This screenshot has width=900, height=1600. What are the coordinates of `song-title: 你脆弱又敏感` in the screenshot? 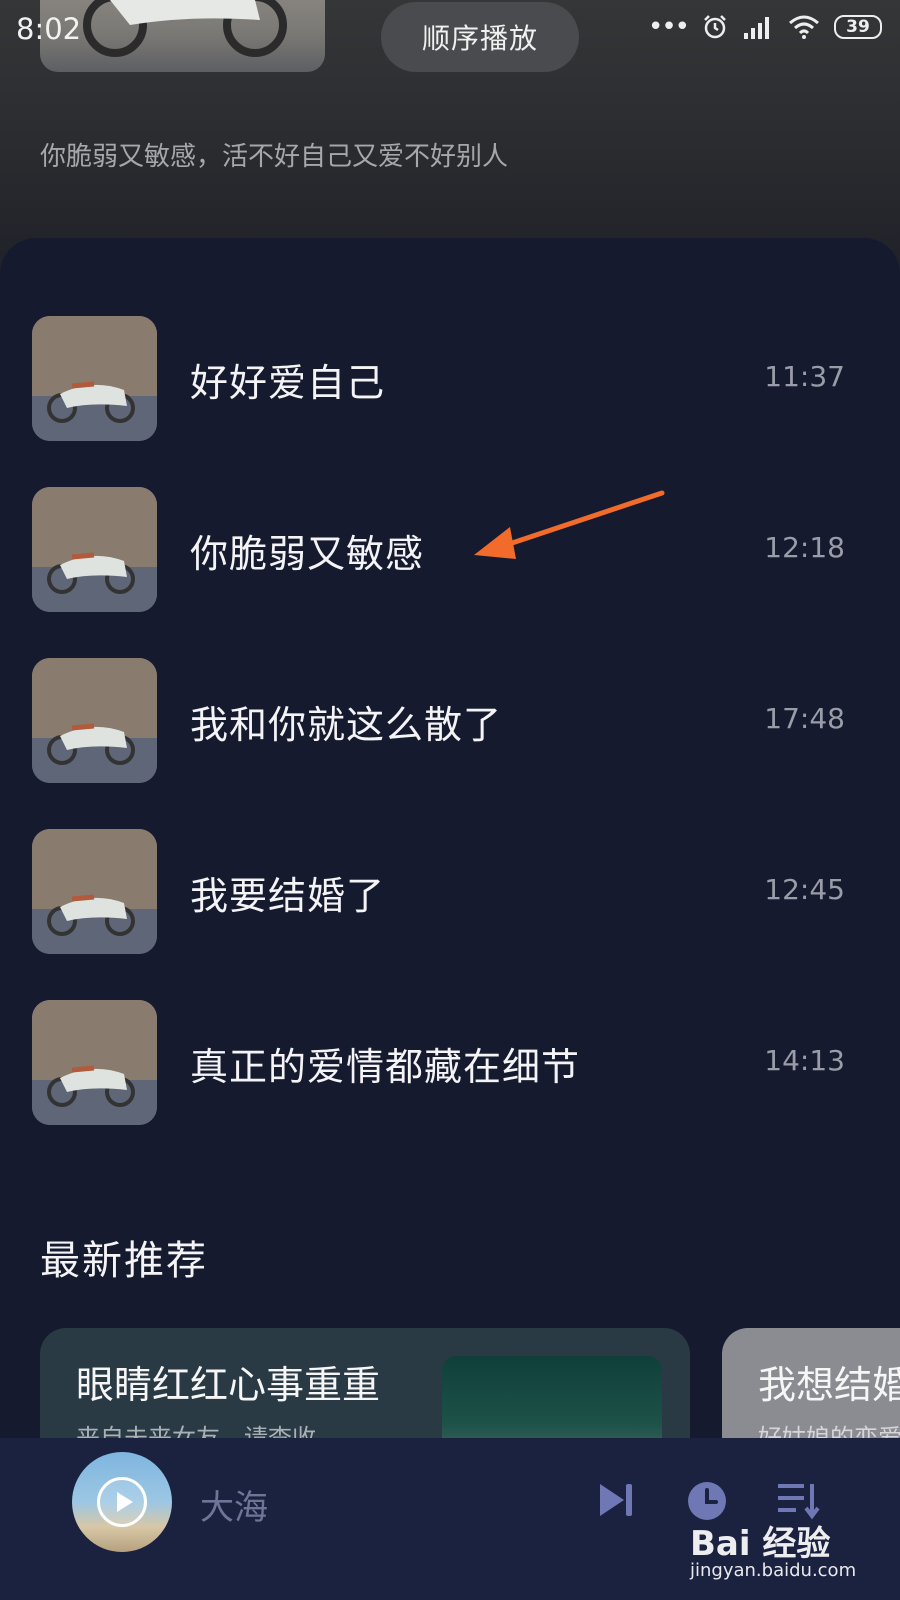 It's located at (307, 554).